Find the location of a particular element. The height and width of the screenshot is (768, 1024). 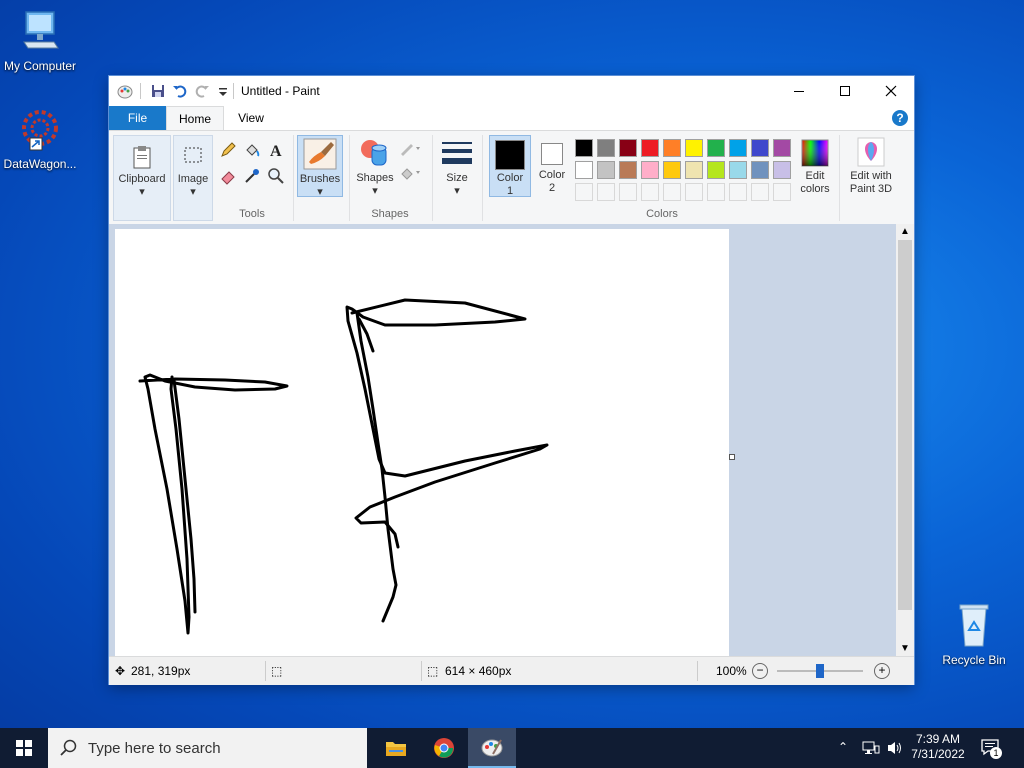

color2-label-line2: 2 is located at coordinates (552, 188).